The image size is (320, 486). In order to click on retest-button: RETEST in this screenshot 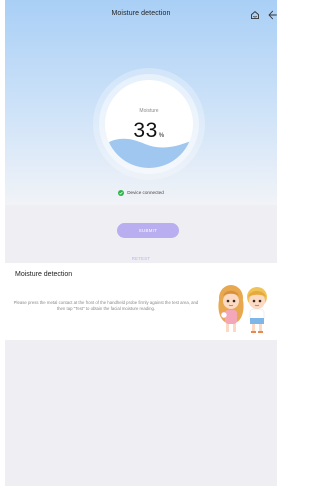, I will do `click(141, 258)`.